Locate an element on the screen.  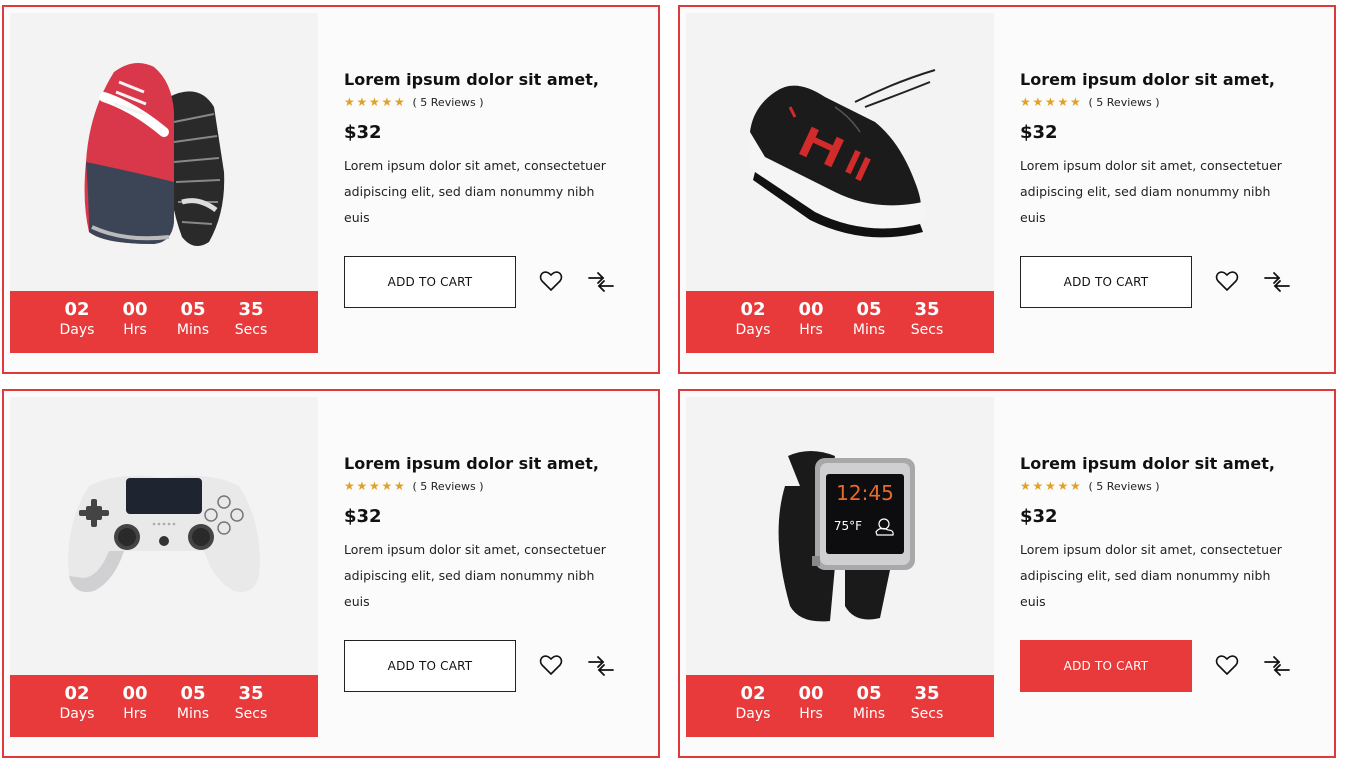
sneaker-black-image is located at coordinates (842, 153).